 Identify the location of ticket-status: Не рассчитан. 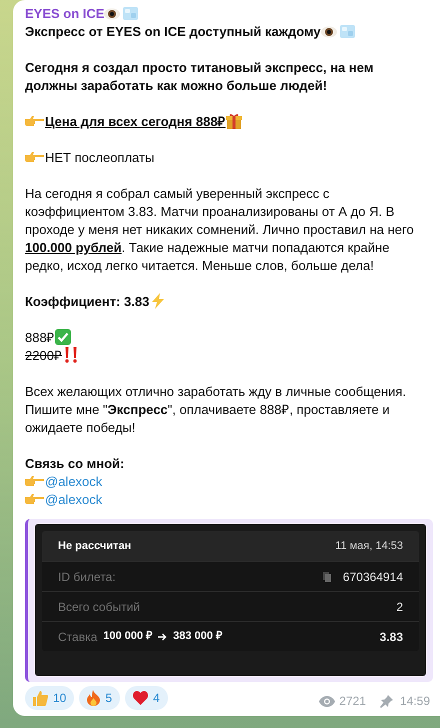
(95, 546).